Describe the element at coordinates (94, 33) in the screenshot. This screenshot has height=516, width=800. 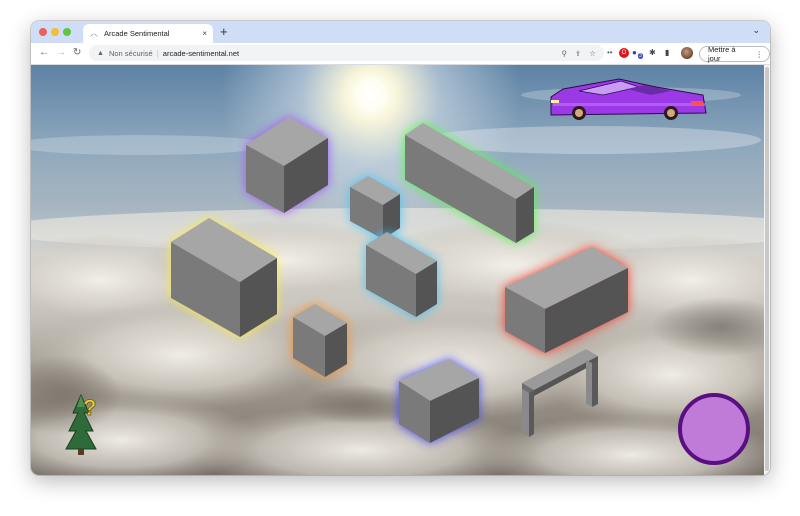
I see `feather-icon: ⸝⸜` at that location.